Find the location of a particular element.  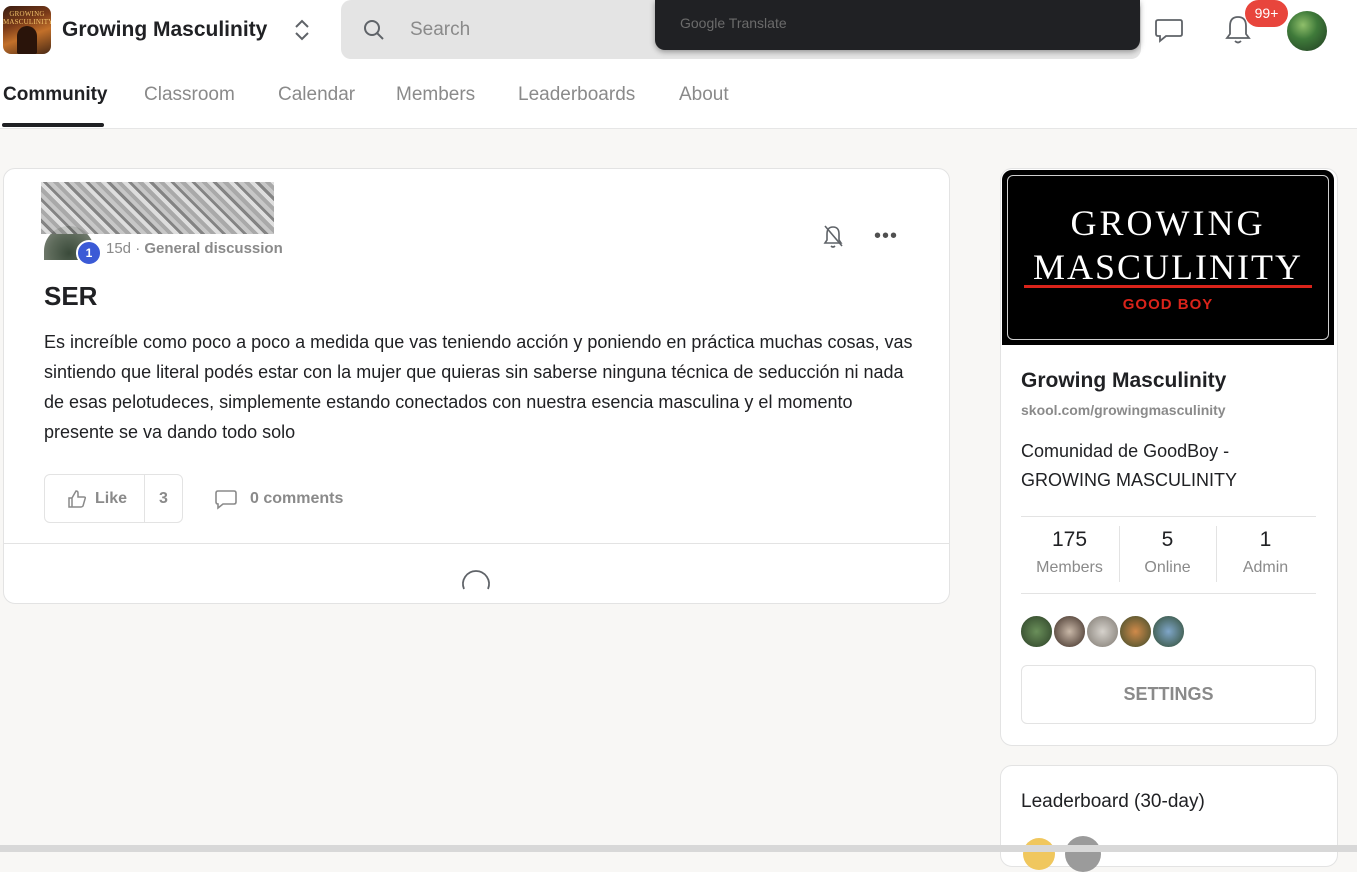

stats-top-divider is located at coordinates (1168, 516).